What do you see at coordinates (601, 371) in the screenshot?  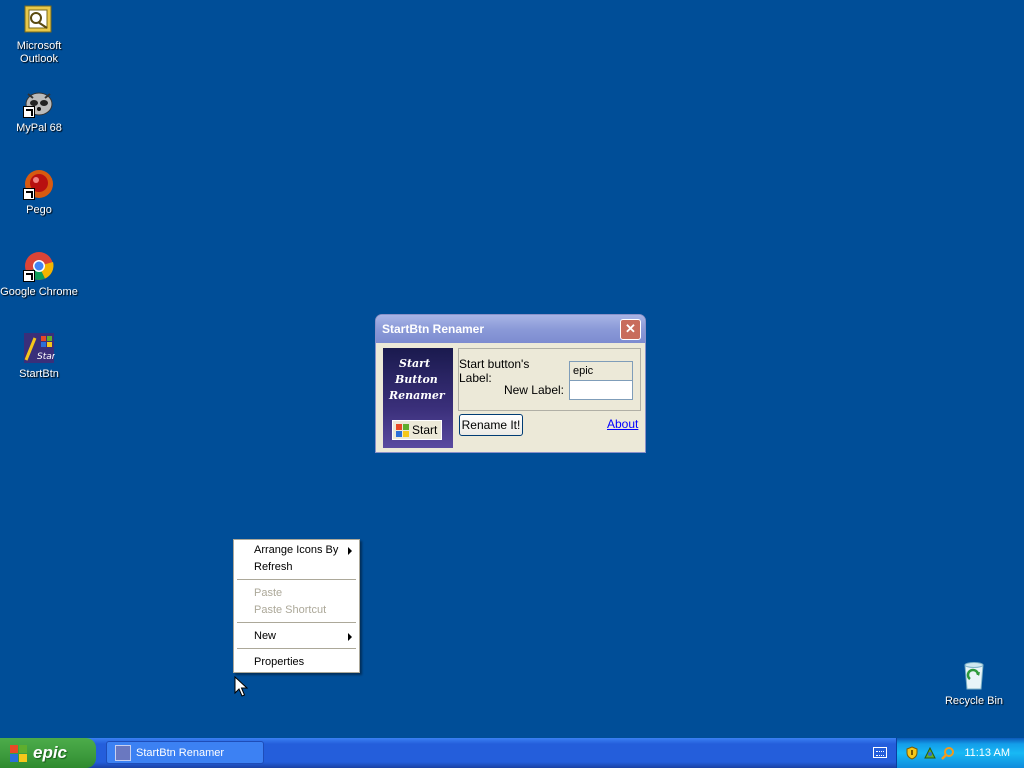 I see `current-label-field` at bounding box center [601, 371].